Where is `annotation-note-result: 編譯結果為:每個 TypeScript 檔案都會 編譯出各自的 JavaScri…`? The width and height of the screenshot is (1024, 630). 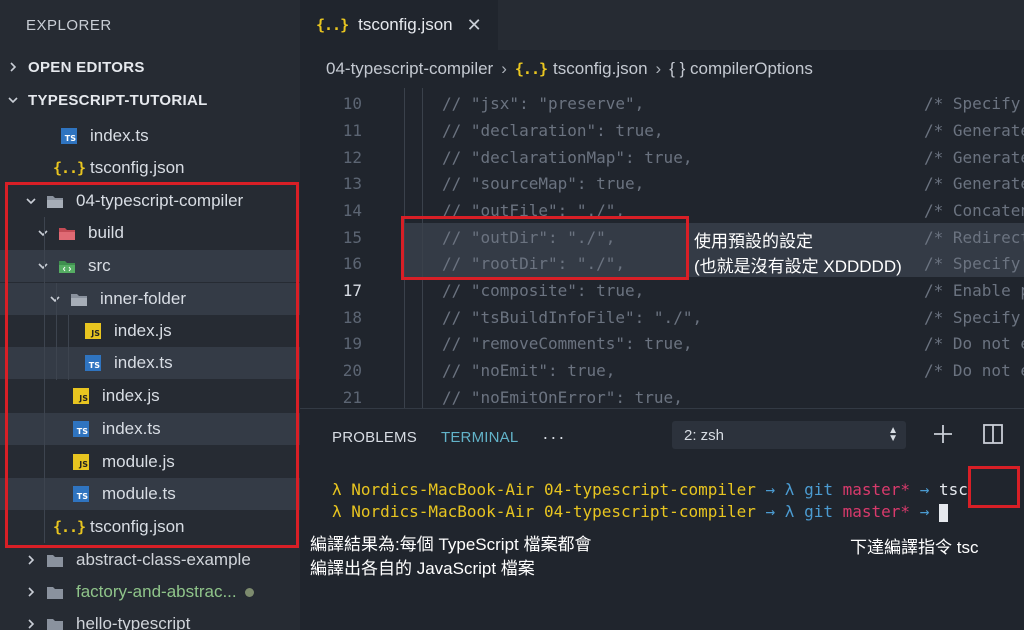 annotation-note-result: 編譯結果為:每個 TypeScript 檔案都會 編譯出各自的 JavaScri… is located at coordinates (450, 557).